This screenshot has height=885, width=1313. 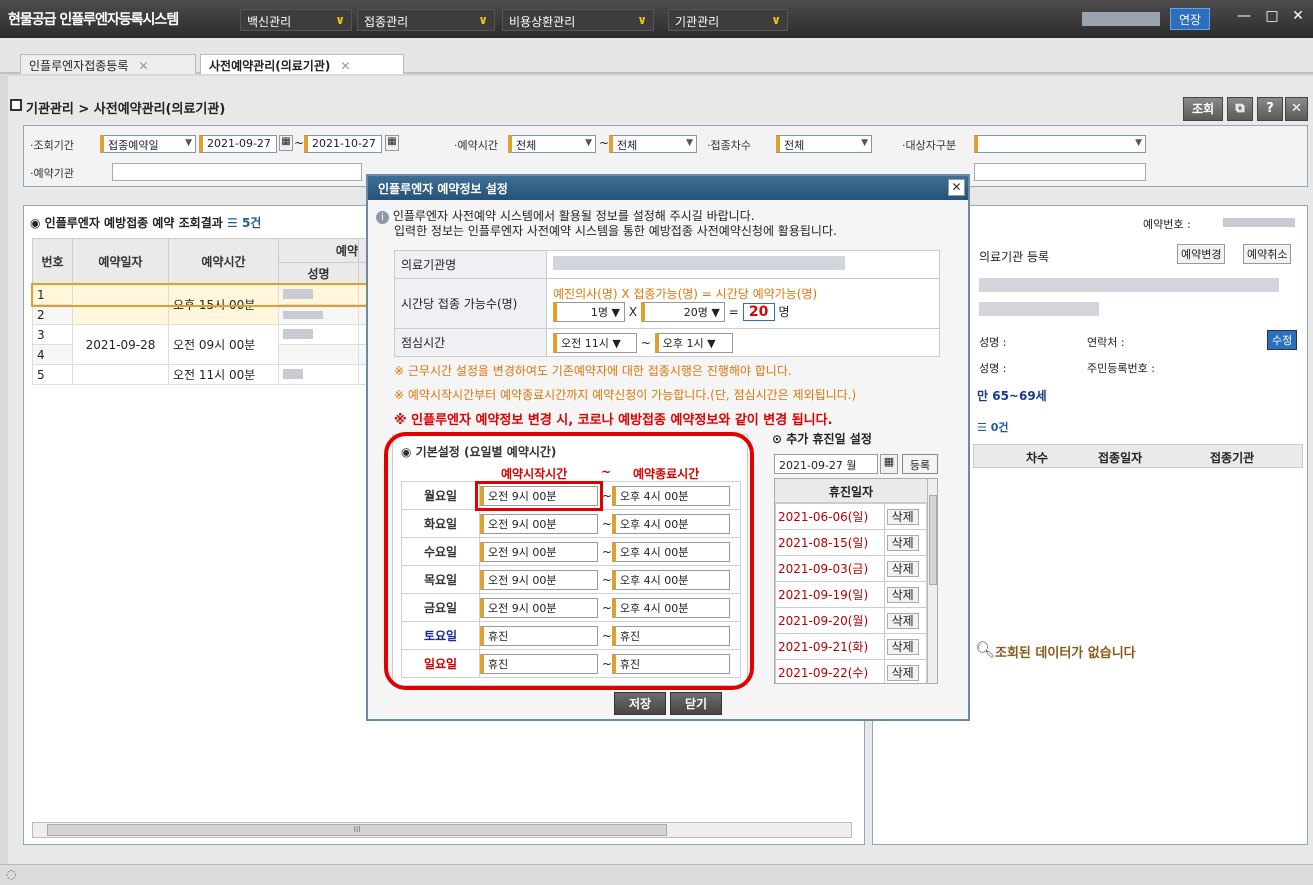 I want to click on holiday-date: 2021-09-22(수), so click(x=830, y=671).